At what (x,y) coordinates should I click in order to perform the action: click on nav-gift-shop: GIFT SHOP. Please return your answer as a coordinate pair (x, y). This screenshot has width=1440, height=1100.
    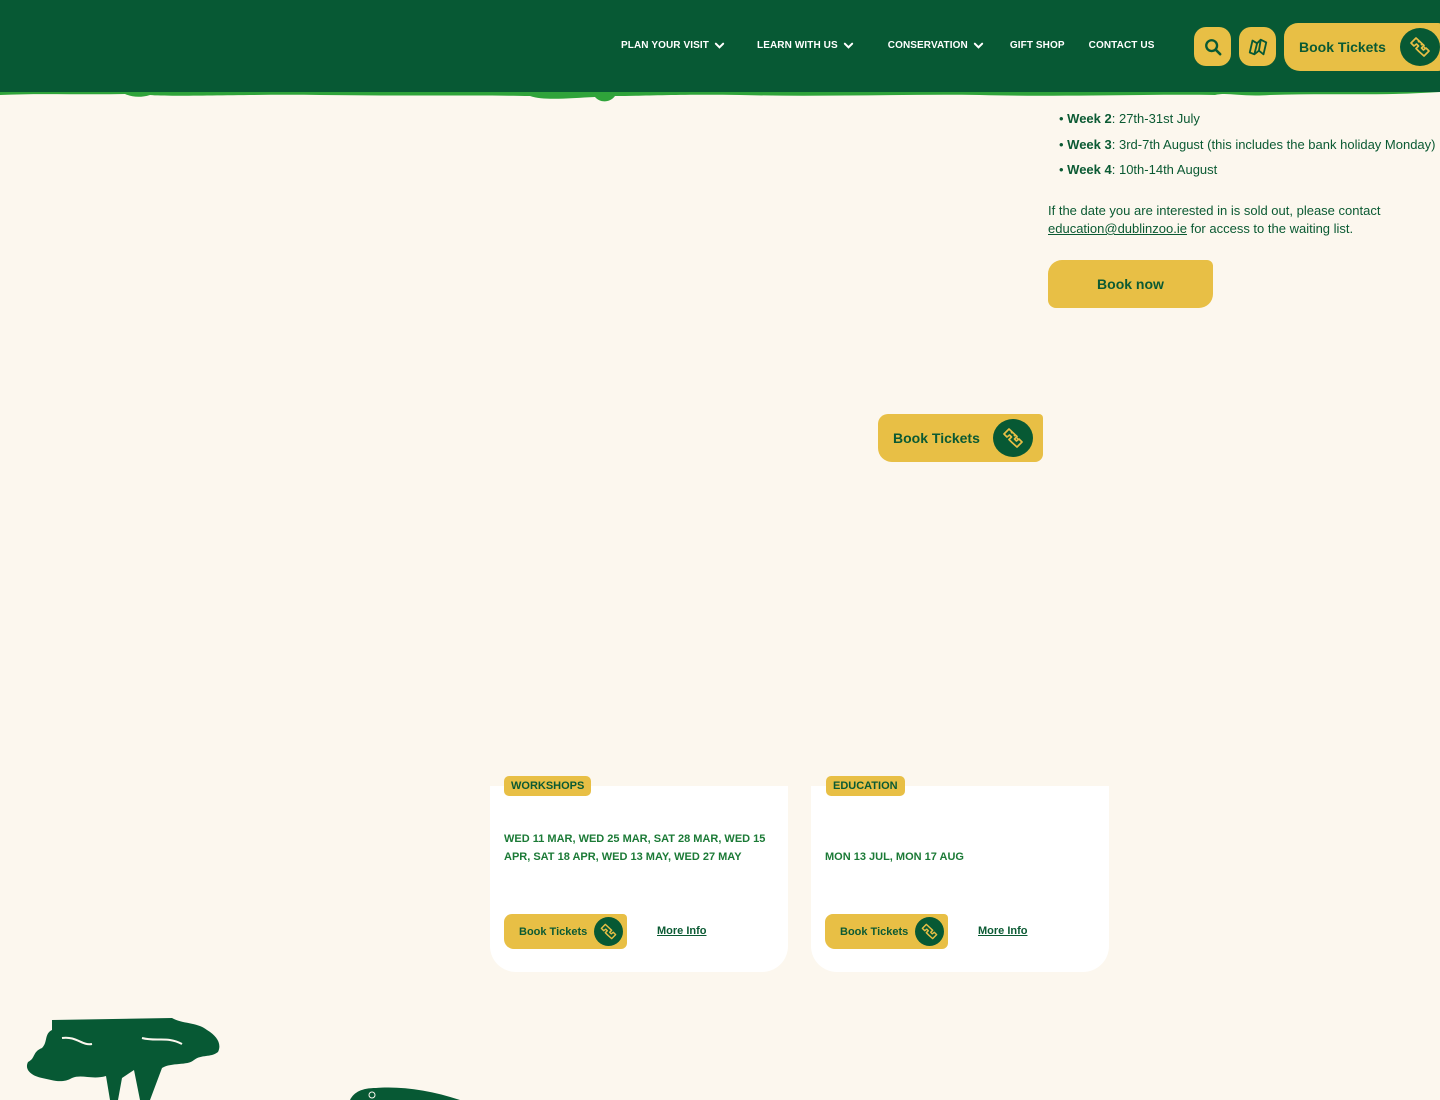
    Looking at the image, I should click on (1037, 45).